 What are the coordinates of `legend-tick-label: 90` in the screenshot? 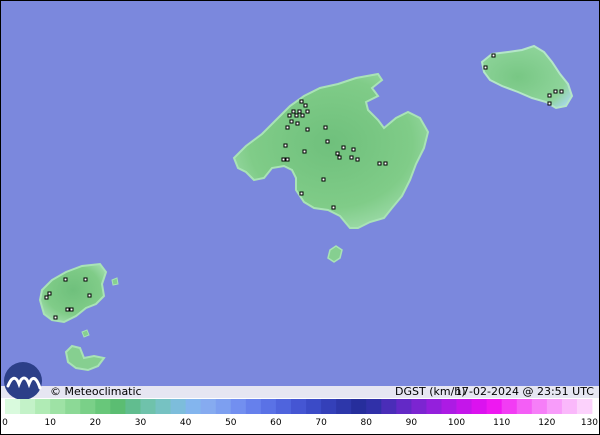 It's located at (412, 423).